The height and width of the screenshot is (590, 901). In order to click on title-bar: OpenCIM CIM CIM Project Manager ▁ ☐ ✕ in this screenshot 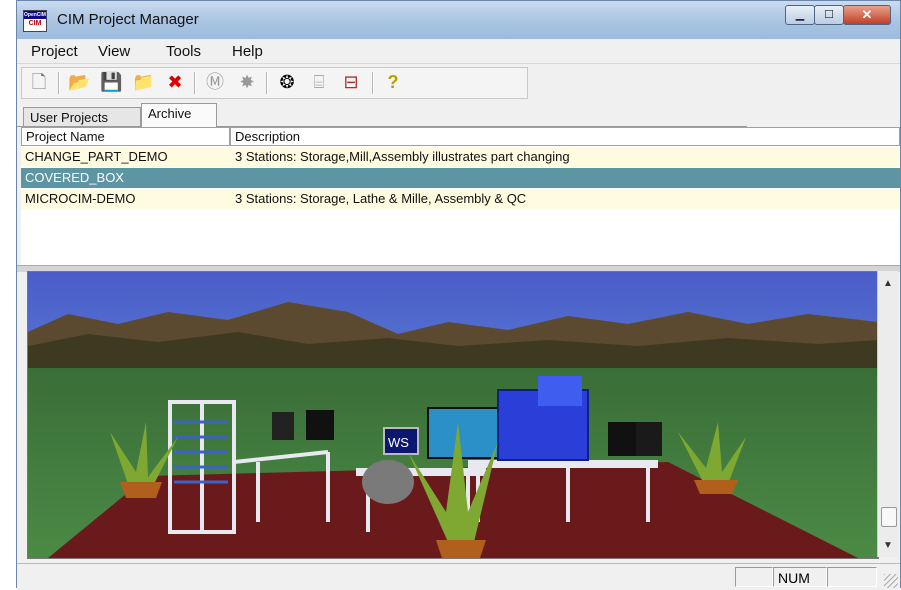, I will do `click(458, 20)`.